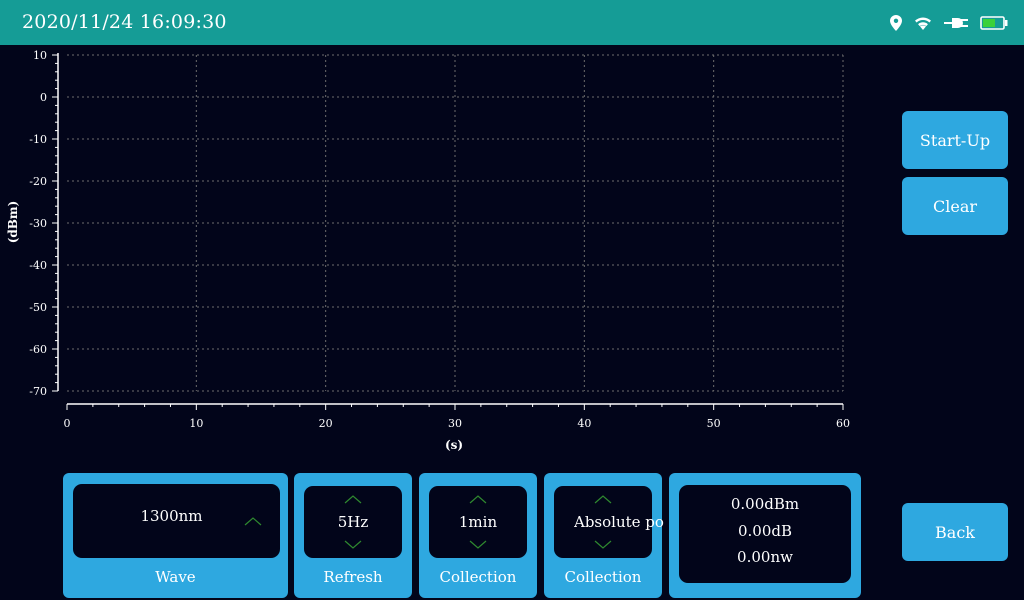  What do you see at coordinates (353, 545) in the screenshot?
I see `refresh-down-arrow-icon` at bounding box center [353, 545].